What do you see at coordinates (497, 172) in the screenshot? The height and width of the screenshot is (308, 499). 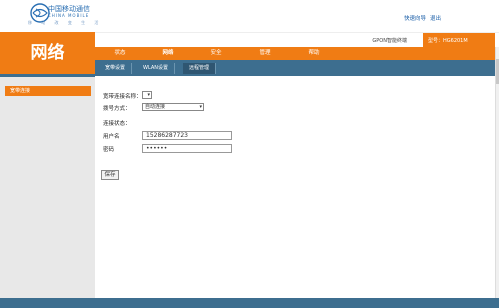 I see `scrollbar` at bounding box center [497, 172].